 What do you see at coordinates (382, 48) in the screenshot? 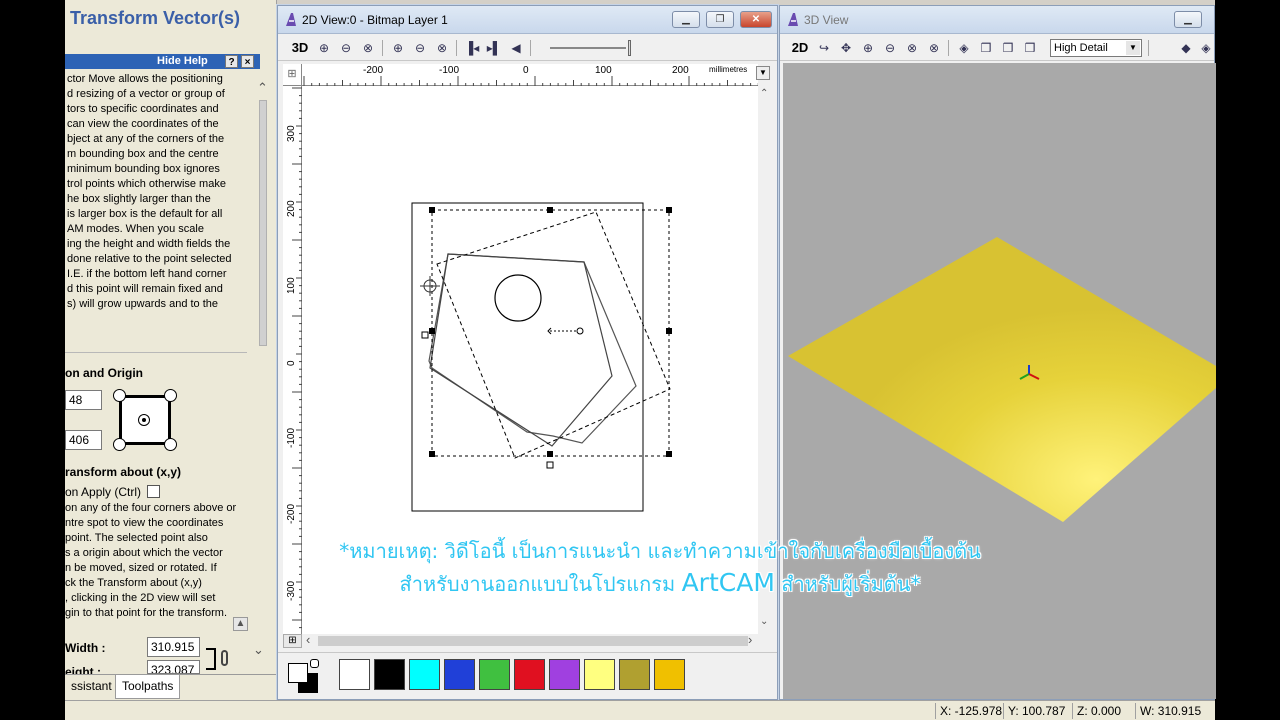
I see `toolbar-separator` at bounding box center [382, 48].